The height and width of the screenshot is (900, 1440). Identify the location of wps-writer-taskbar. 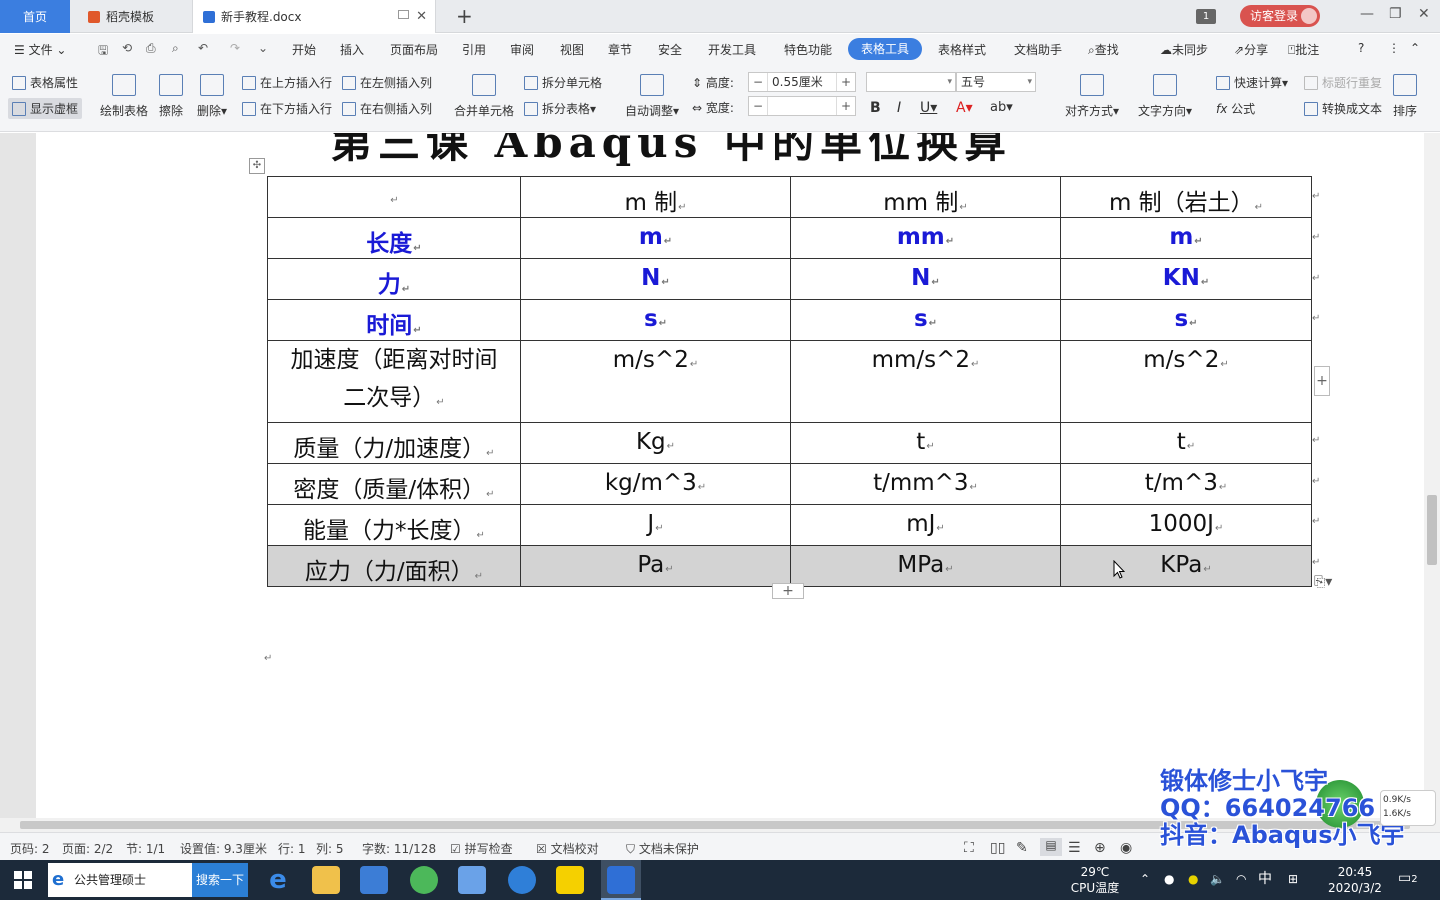
(621, 880).